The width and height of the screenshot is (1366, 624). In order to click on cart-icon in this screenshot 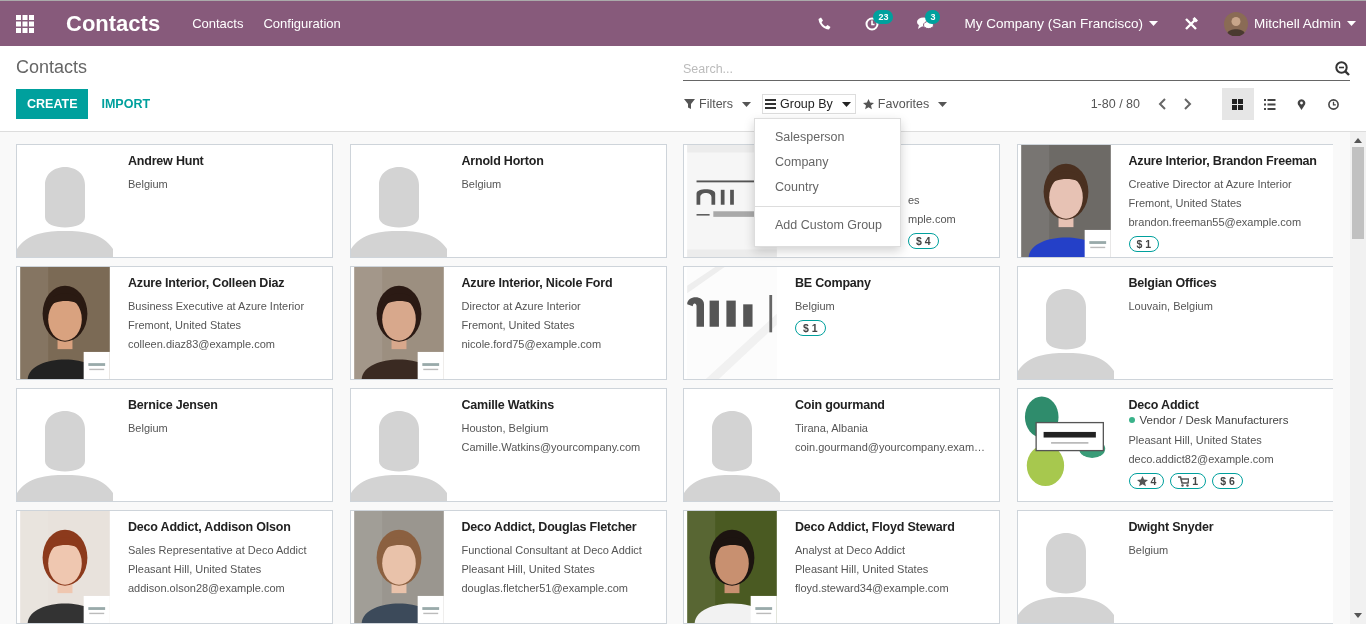, I will do `click(1184, 481)`.